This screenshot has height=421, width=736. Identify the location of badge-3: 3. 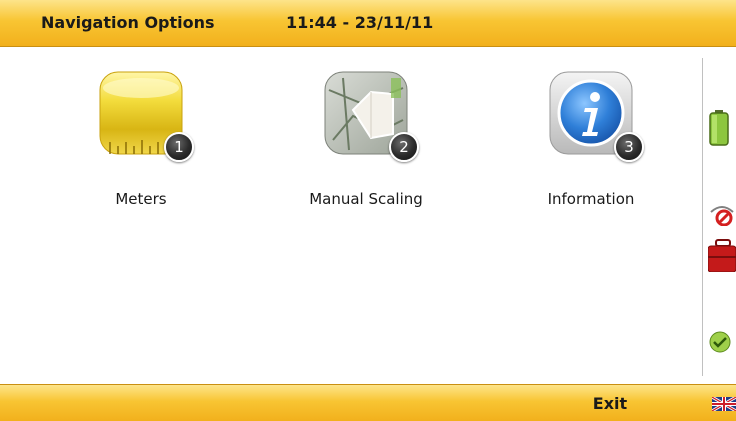
(629, 147).